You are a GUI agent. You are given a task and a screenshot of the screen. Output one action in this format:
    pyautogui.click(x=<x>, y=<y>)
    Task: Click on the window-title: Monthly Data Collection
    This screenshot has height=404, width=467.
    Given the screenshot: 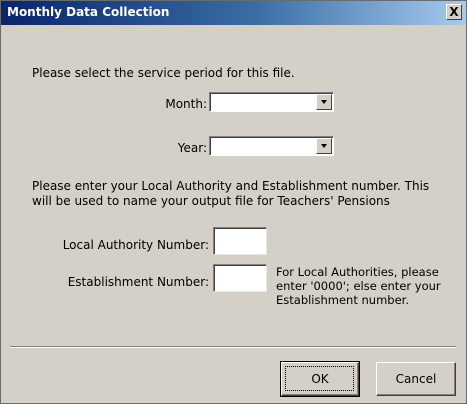 What is the action you would take?
    pyautogui.click(x=88, y=12)
    